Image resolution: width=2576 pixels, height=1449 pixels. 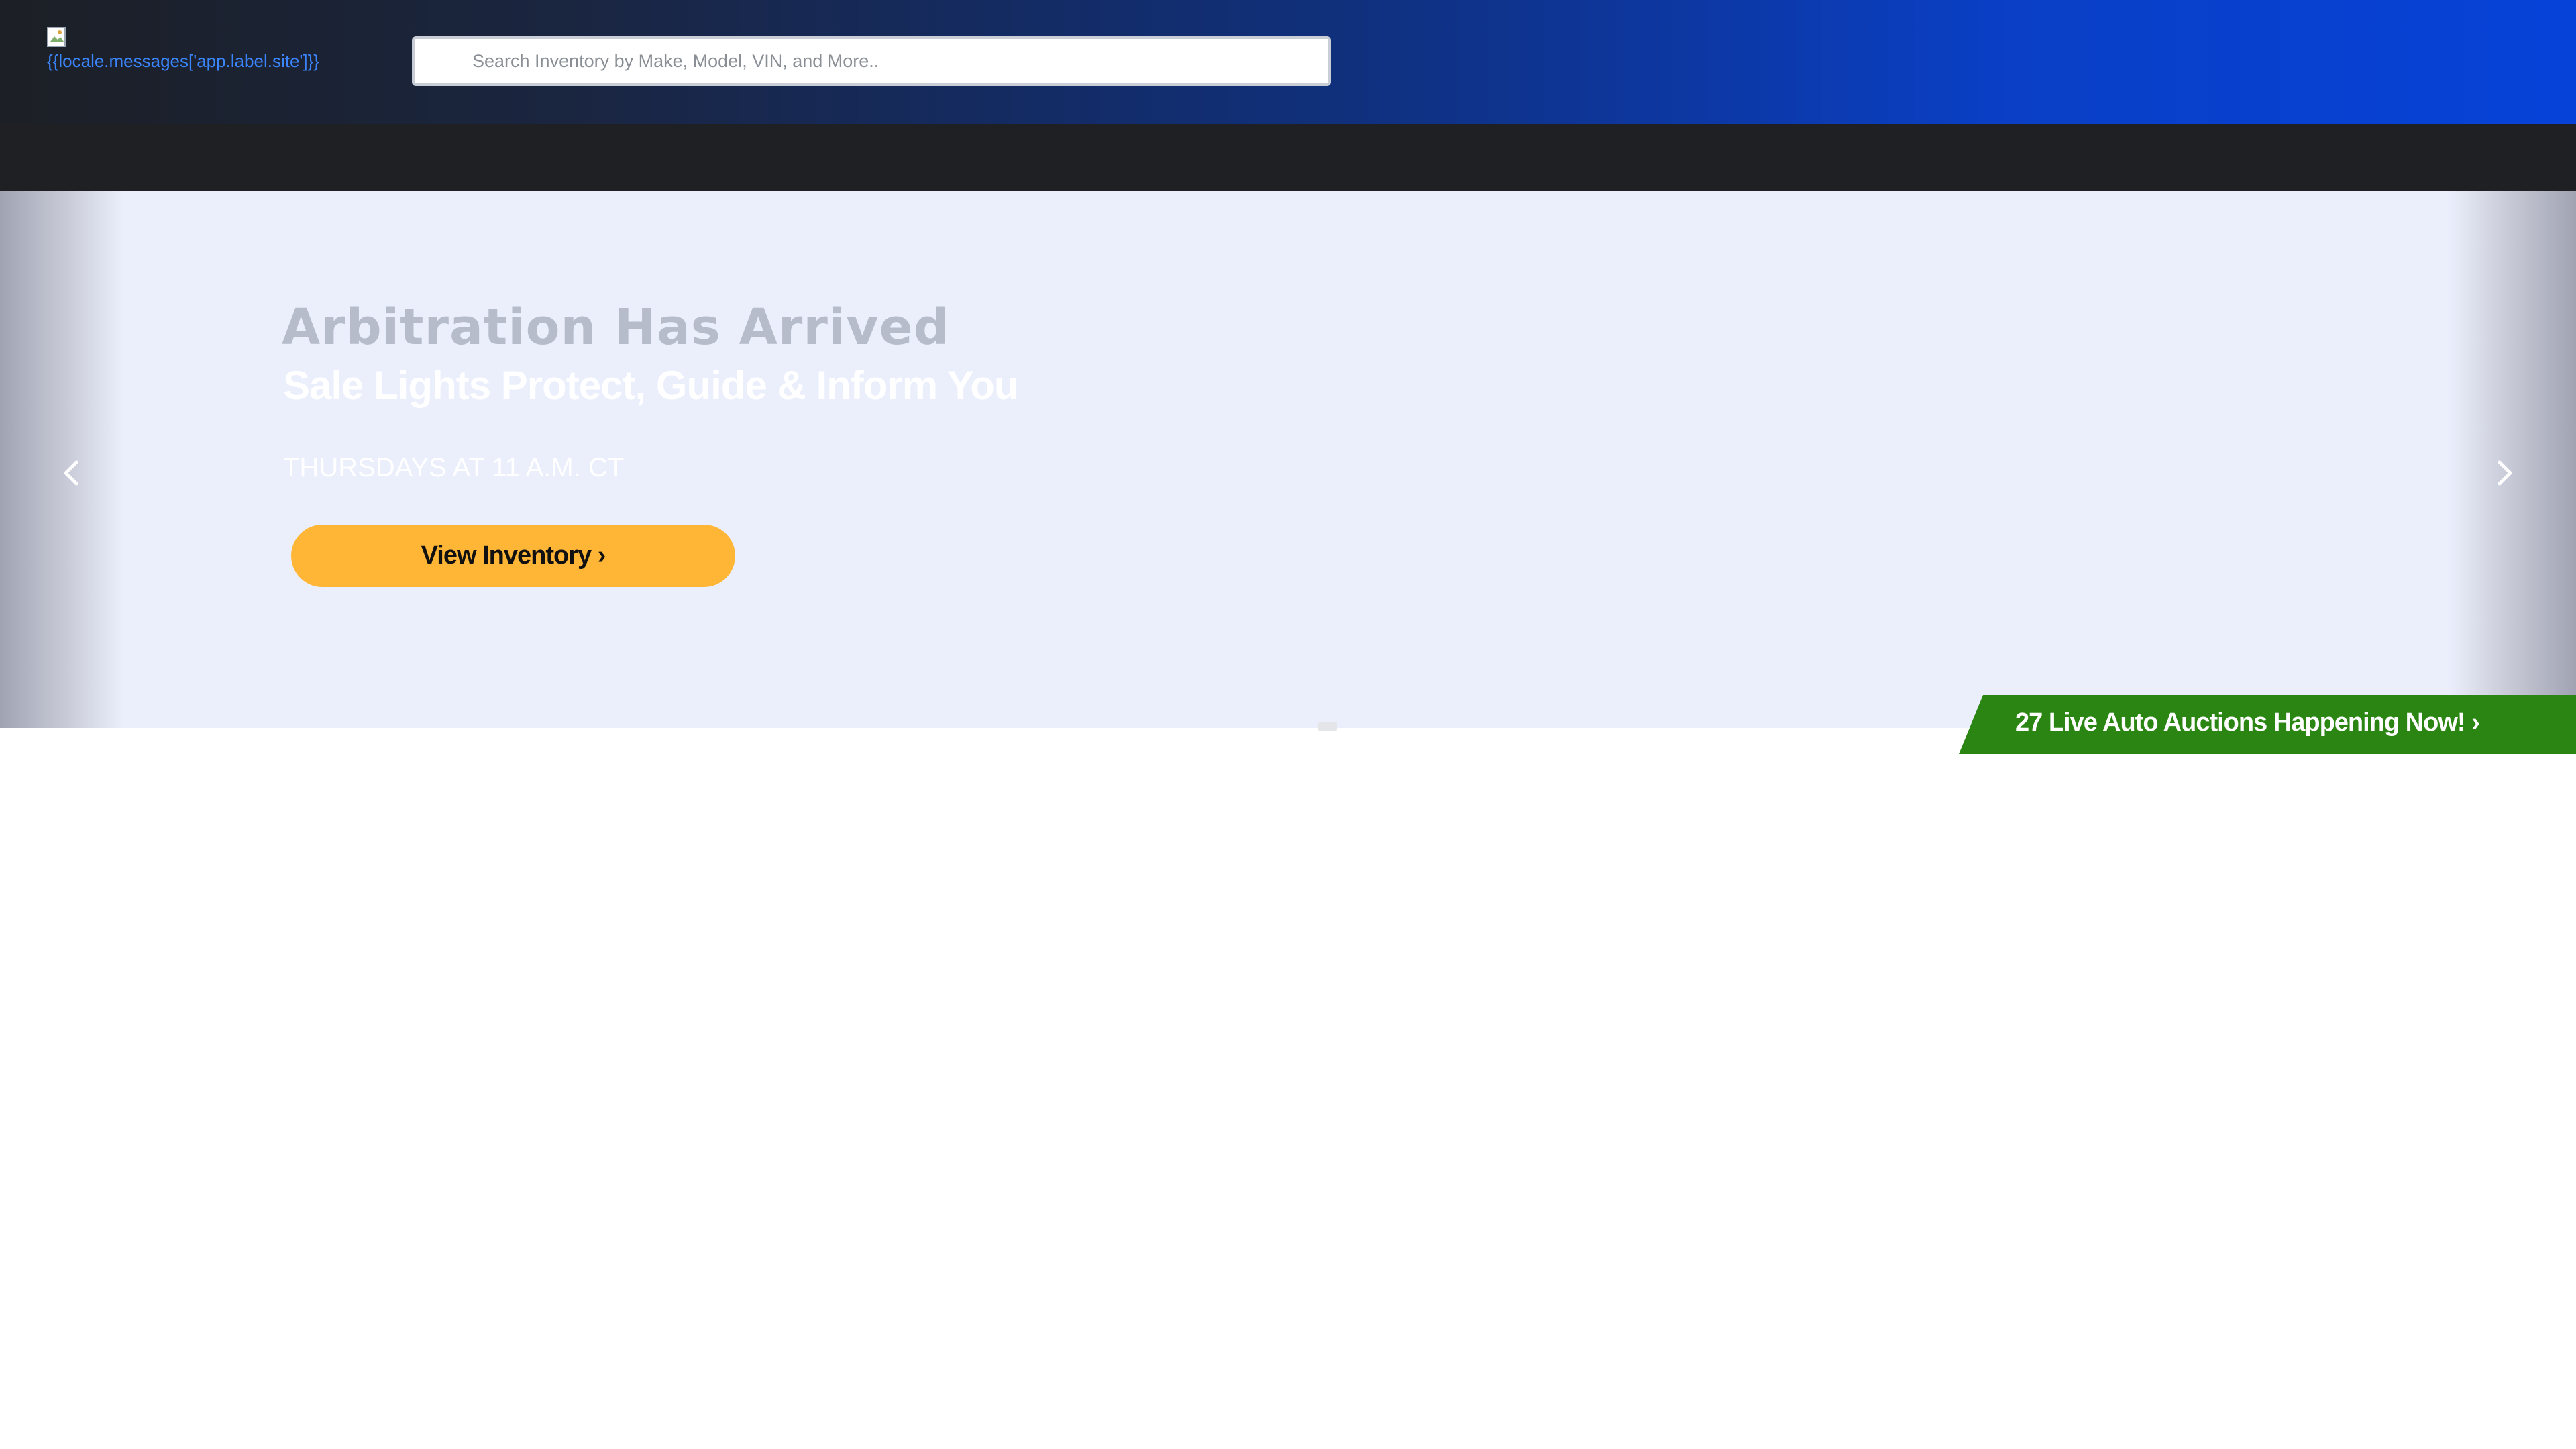 I want to click on chevron-left-icon, so click(x=71, y=473).